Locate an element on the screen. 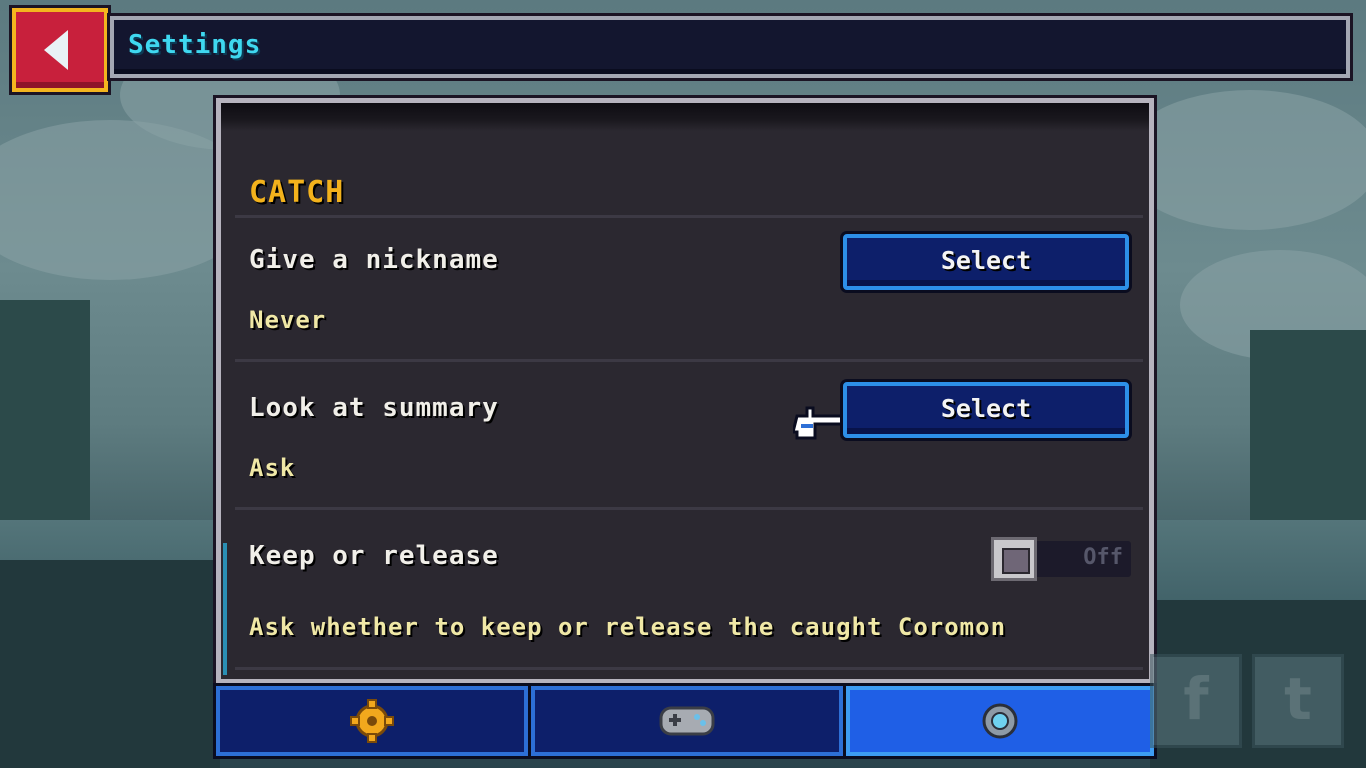 Image resolution: width=1366 pixels, height=768 pixels. back-arrow-icon is located at coordinates (56, 50).